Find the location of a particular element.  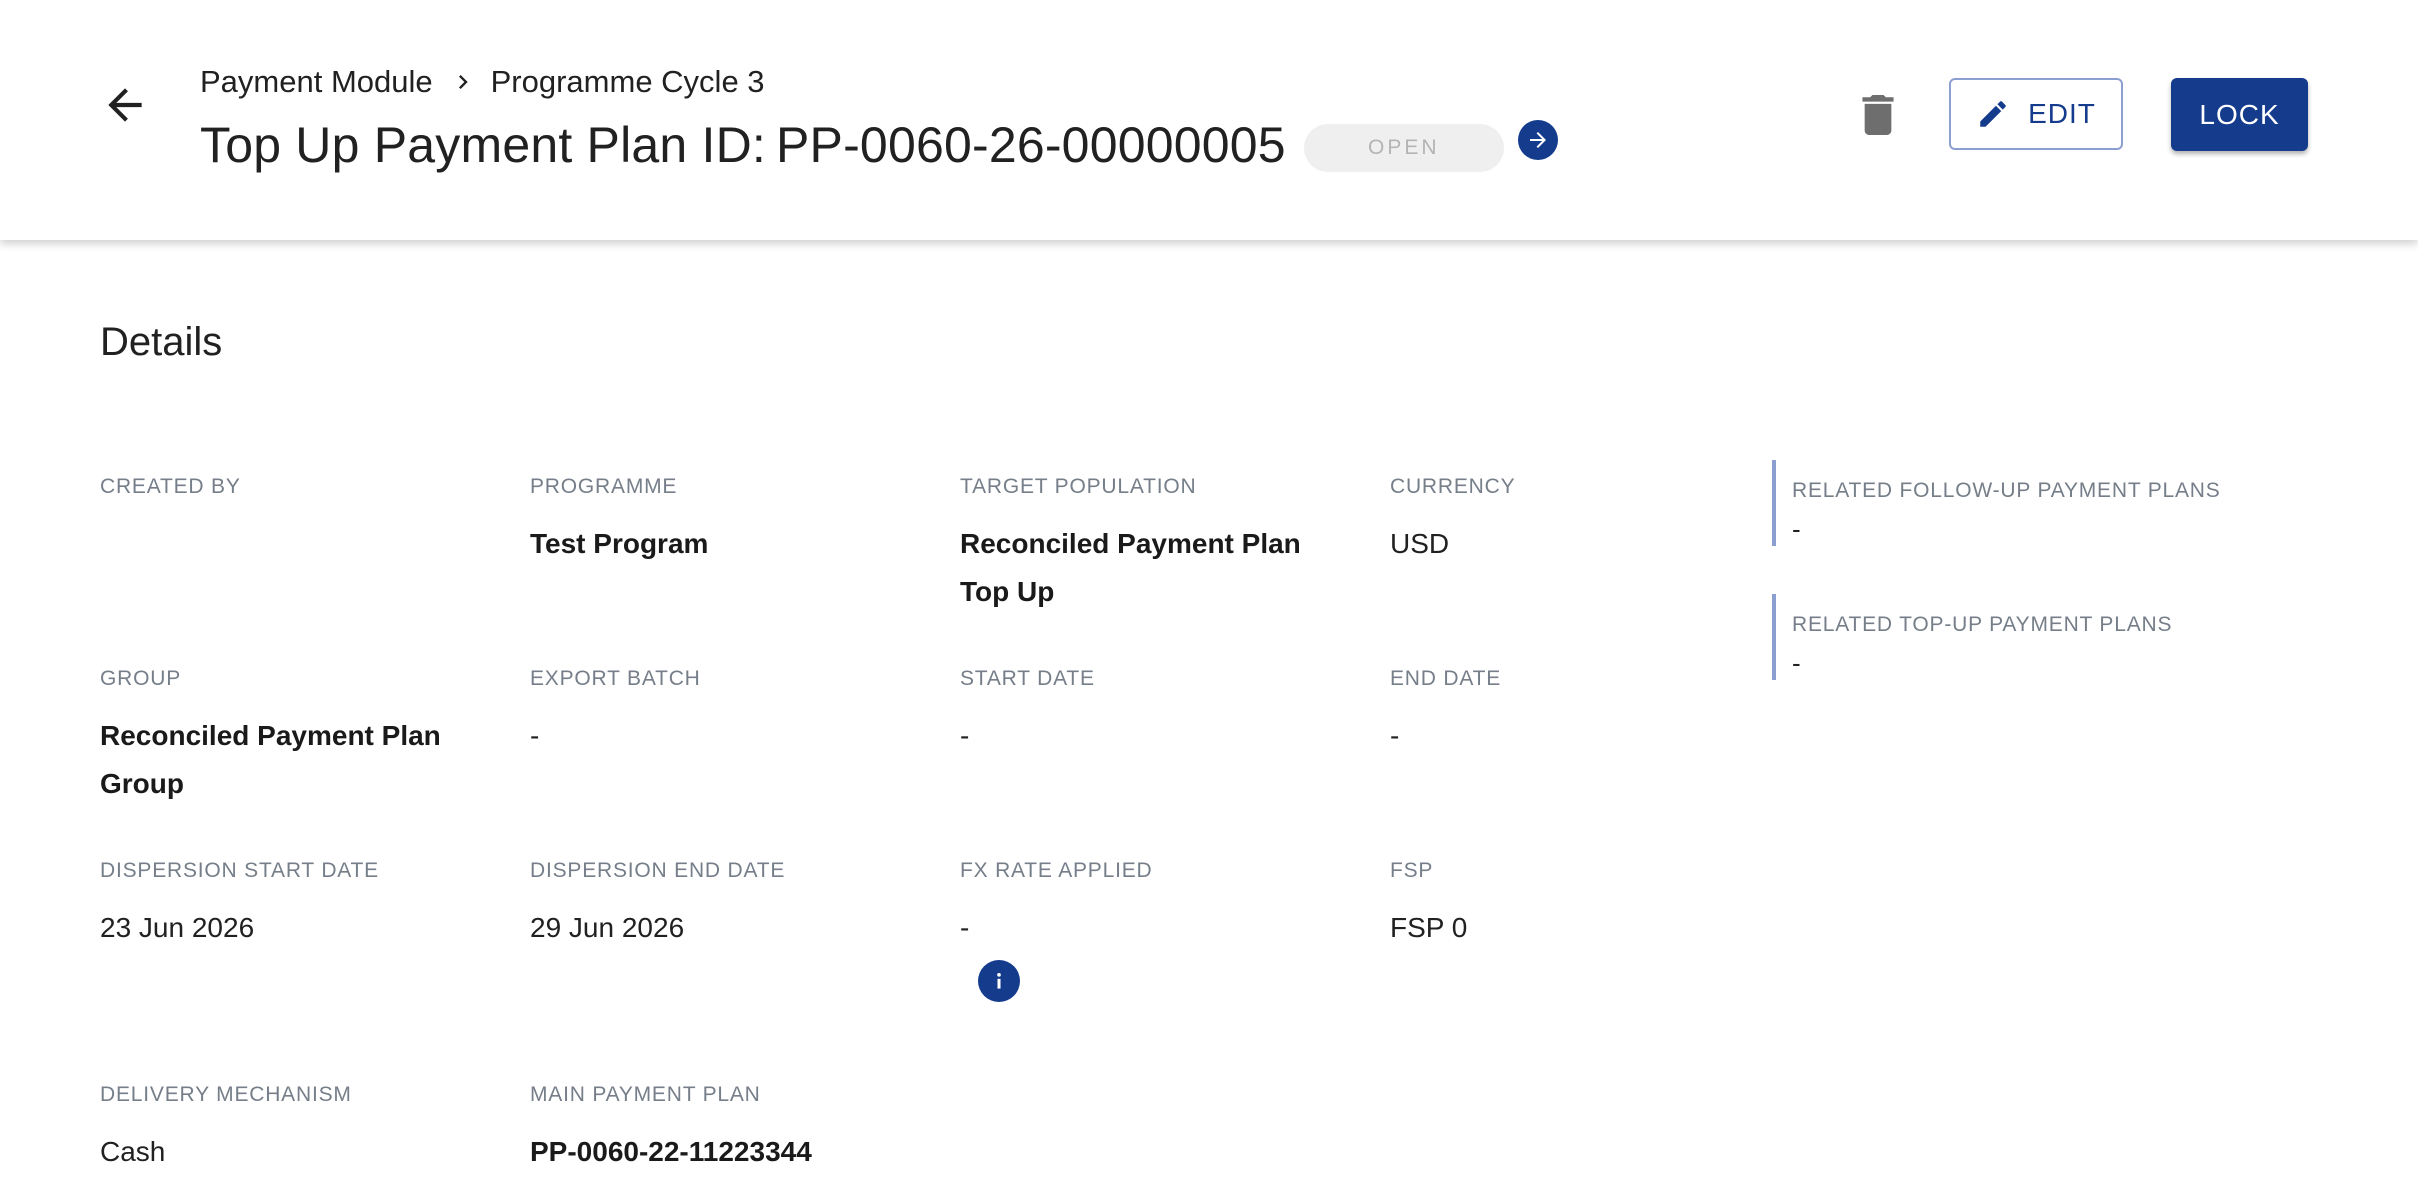

field-label: DISPERSION START DATE is located at coordinates (239, 870).